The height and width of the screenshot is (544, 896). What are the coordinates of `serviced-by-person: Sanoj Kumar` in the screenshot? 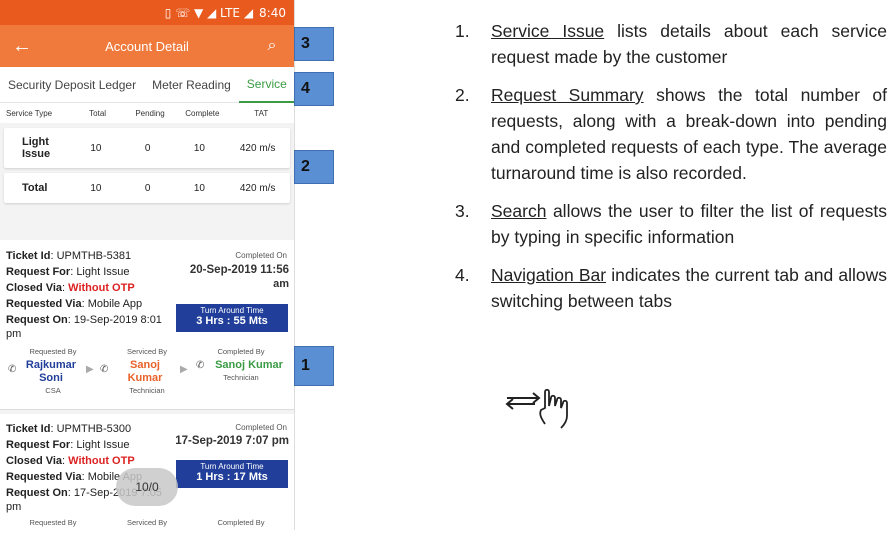 It's located at (145, 371).